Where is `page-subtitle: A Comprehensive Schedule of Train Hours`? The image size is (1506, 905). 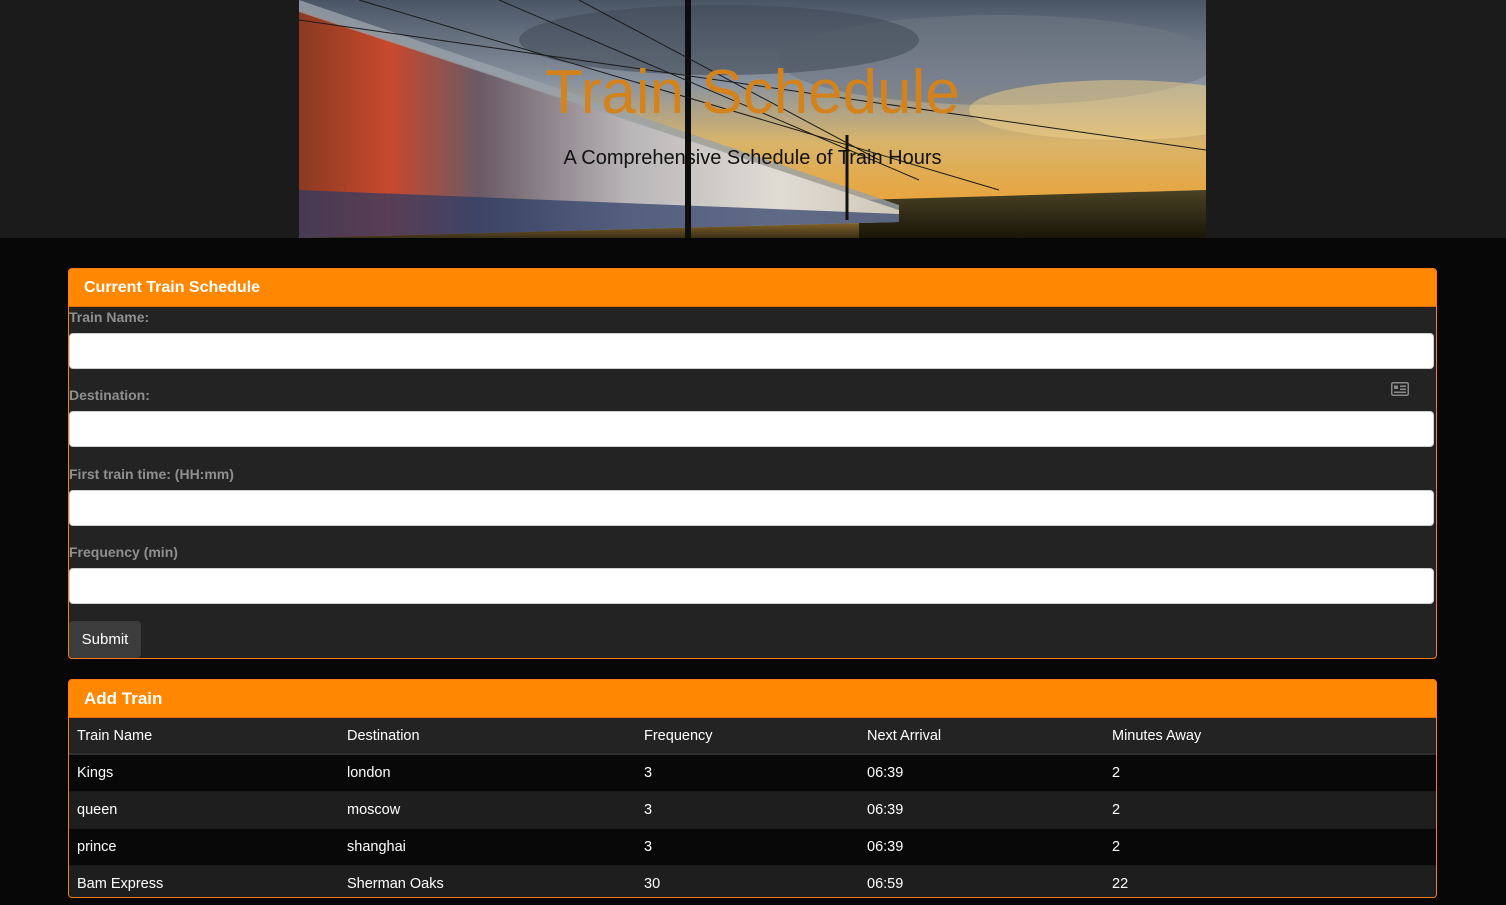
page-subtitle: A Comprehensive Schedule of Train Hours is located at coordinates (752, 158).